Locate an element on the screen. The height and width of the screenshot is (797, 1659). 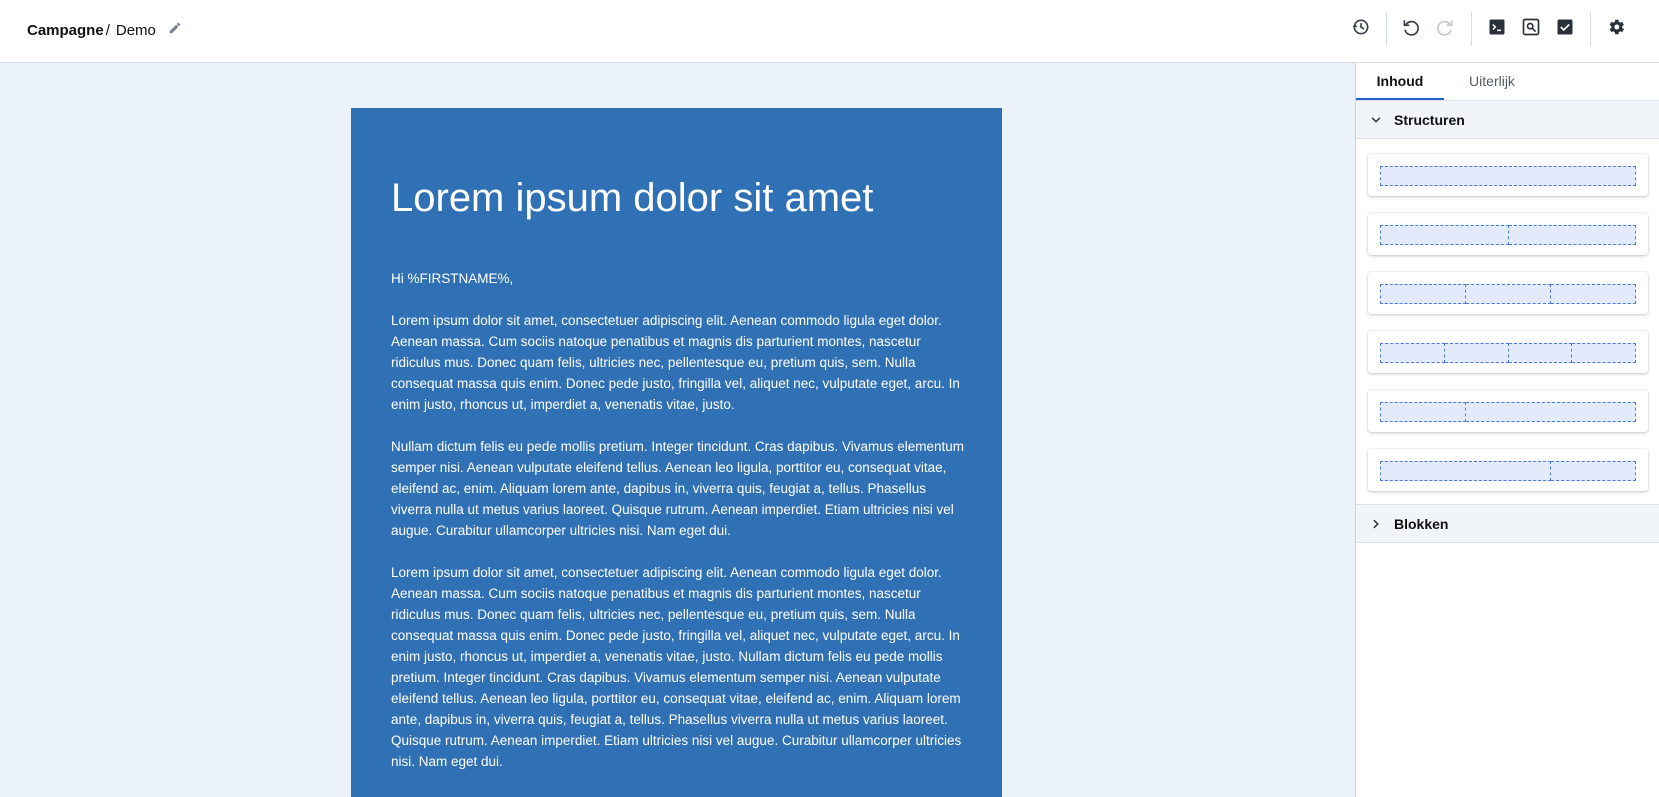
undo-icon is located at coordinates (1411, 29).